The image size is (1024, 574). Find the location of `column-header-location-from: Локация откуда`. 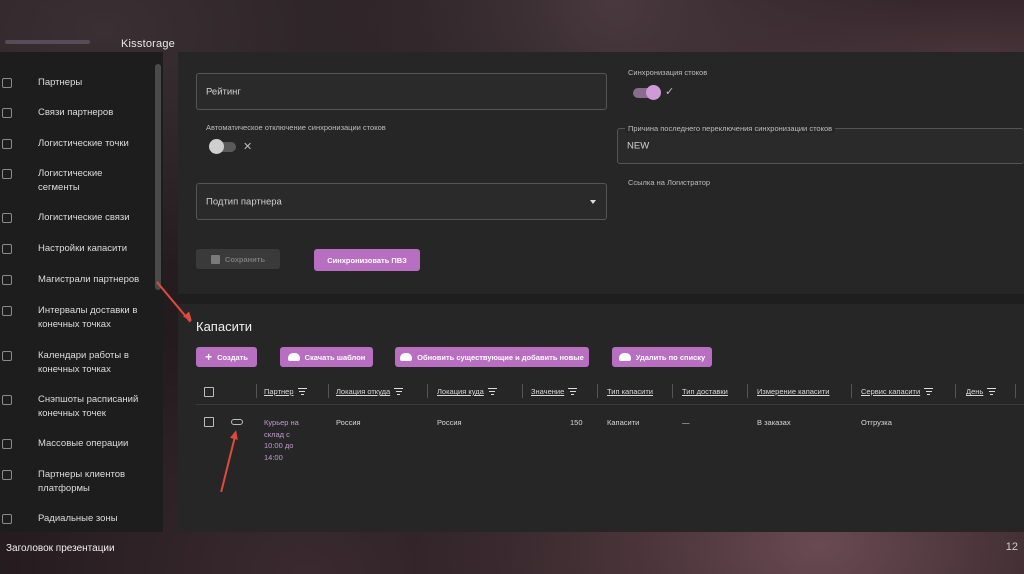

column-header-location-from: Локация откуда is located at coordinates (370, 391).